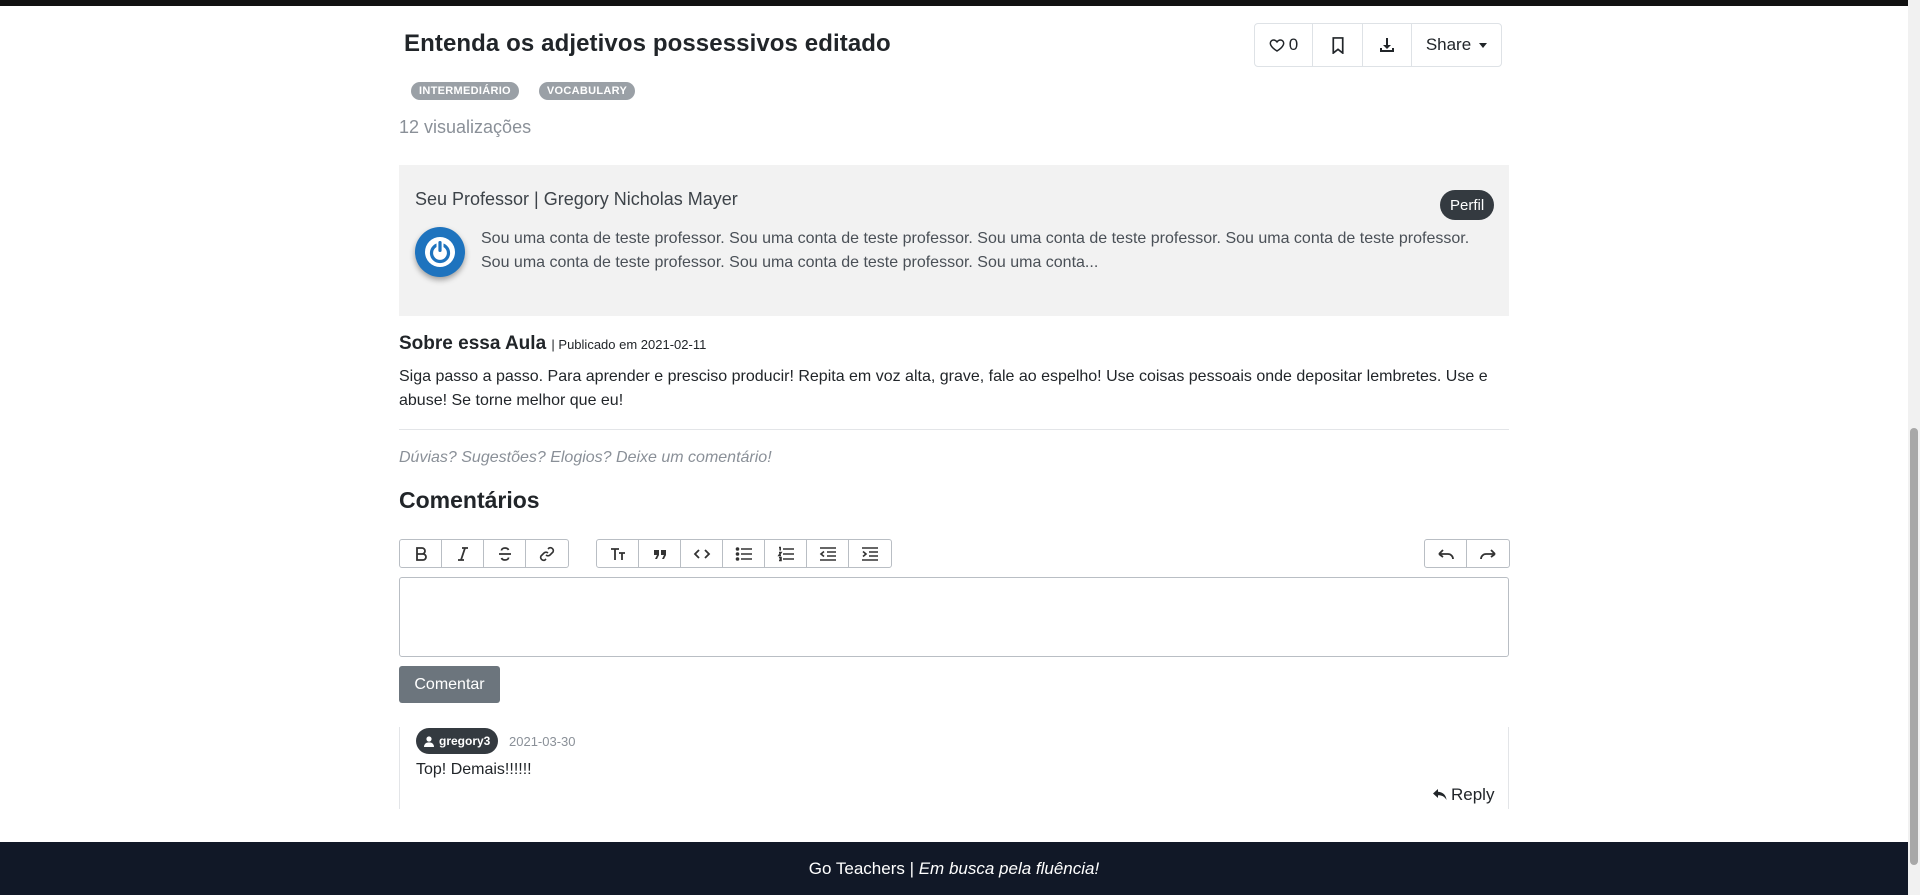 This screenshot has height=895, width=1920. I want to click on reply-icon, so click(1440, 794).